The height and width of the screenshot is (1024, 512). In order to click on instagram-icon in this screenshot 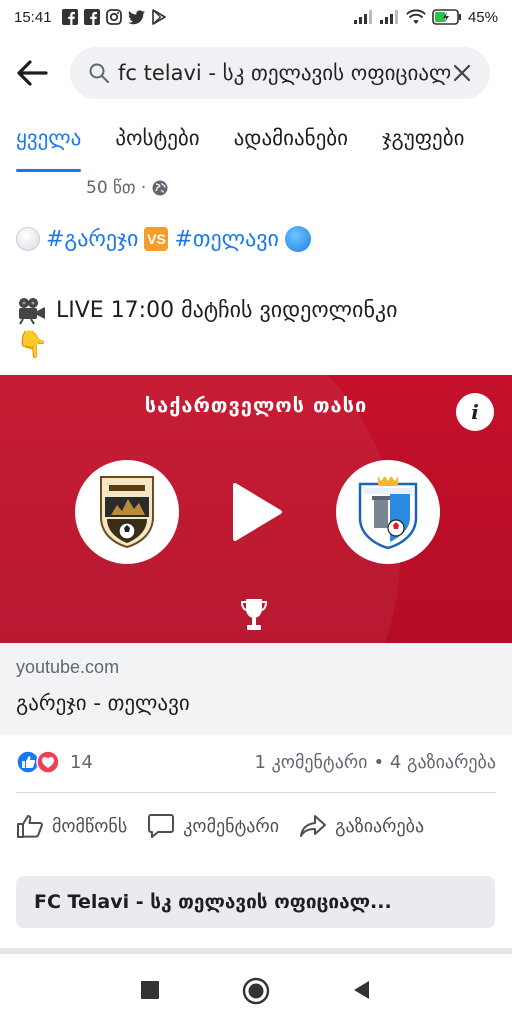, I will do `click(113, 17)`.